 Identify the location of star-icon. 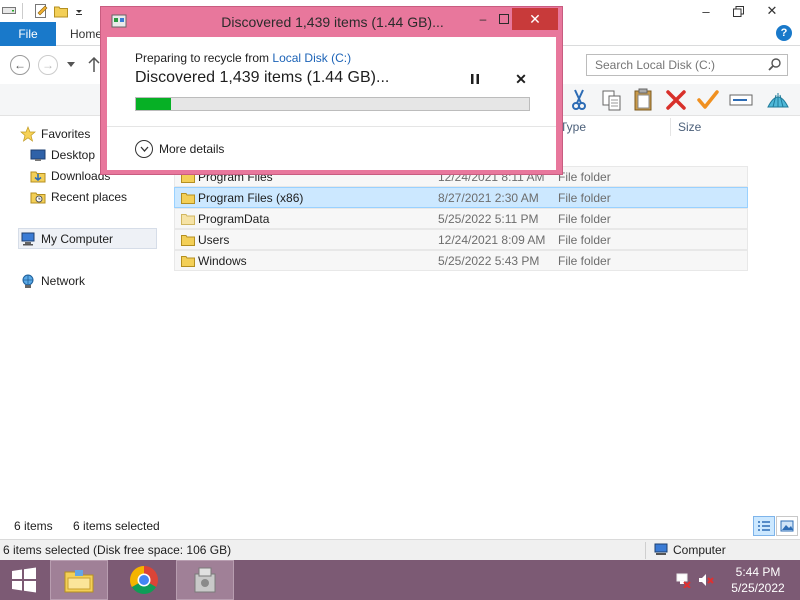
(28, 133).